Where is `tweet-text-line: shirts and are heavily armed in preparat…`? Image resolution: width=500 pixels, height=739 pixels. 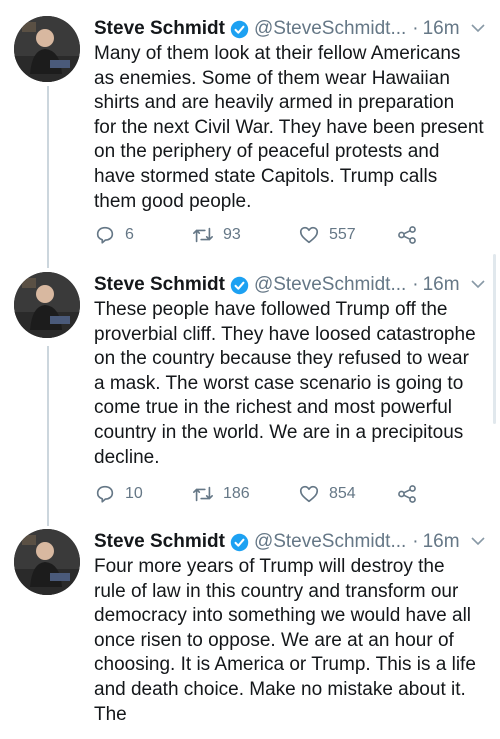
tweet-text-line: shirts and are heavily armed in preparat… is located at coordinates (274, 103).